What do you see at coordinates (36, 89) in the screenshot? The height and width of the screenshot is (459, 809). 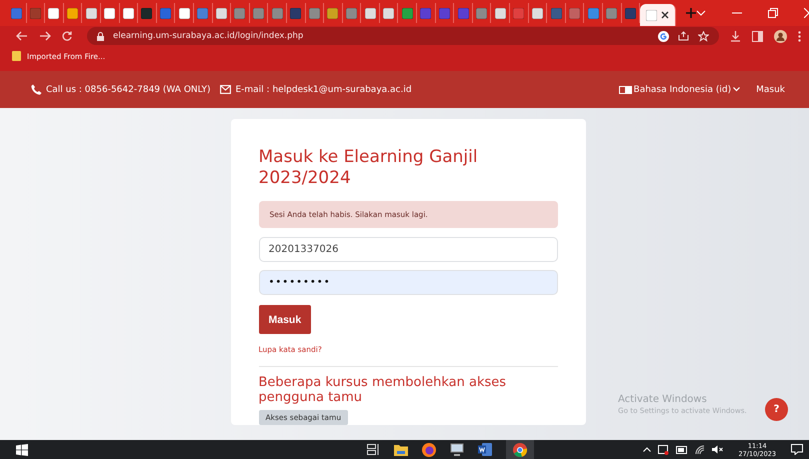 I see `phone-icon` at bounding box center [36, 89].